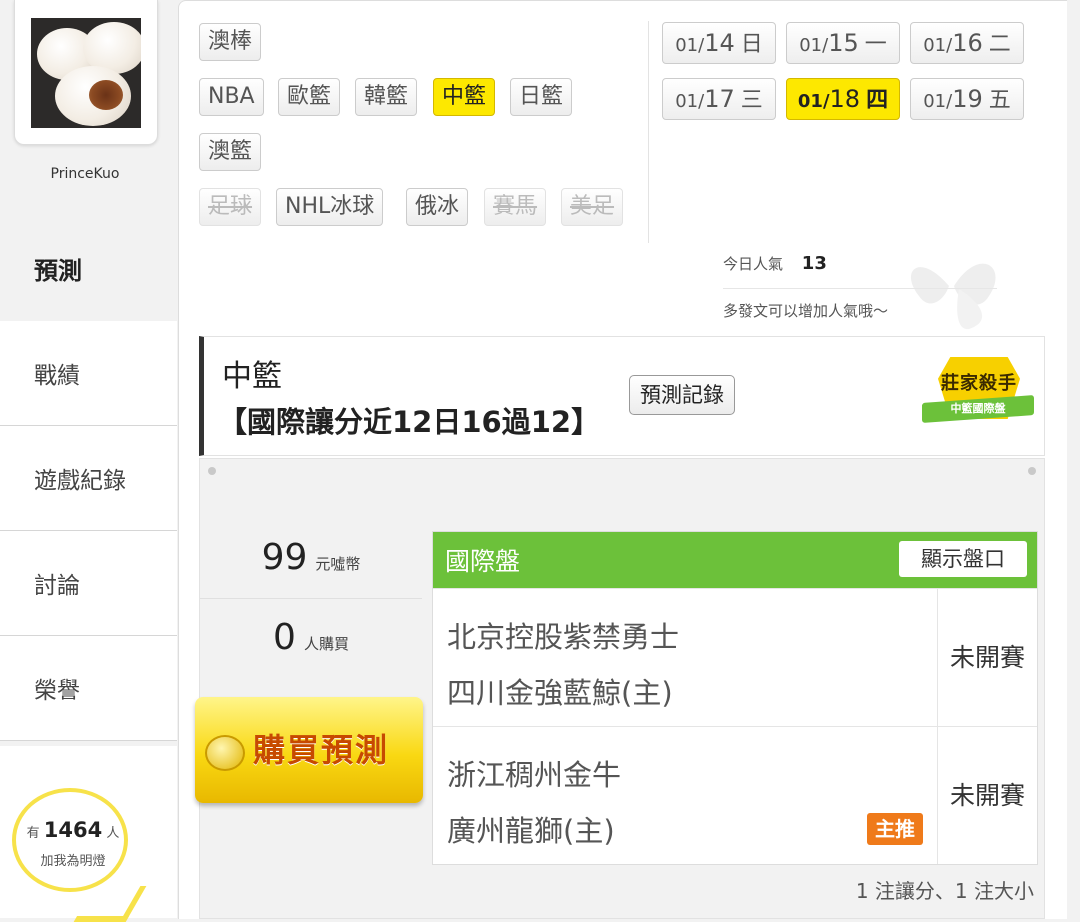 This screenshot has width=1080, height=922. I want to click on username: PrinceKuo, so click(85, 174).